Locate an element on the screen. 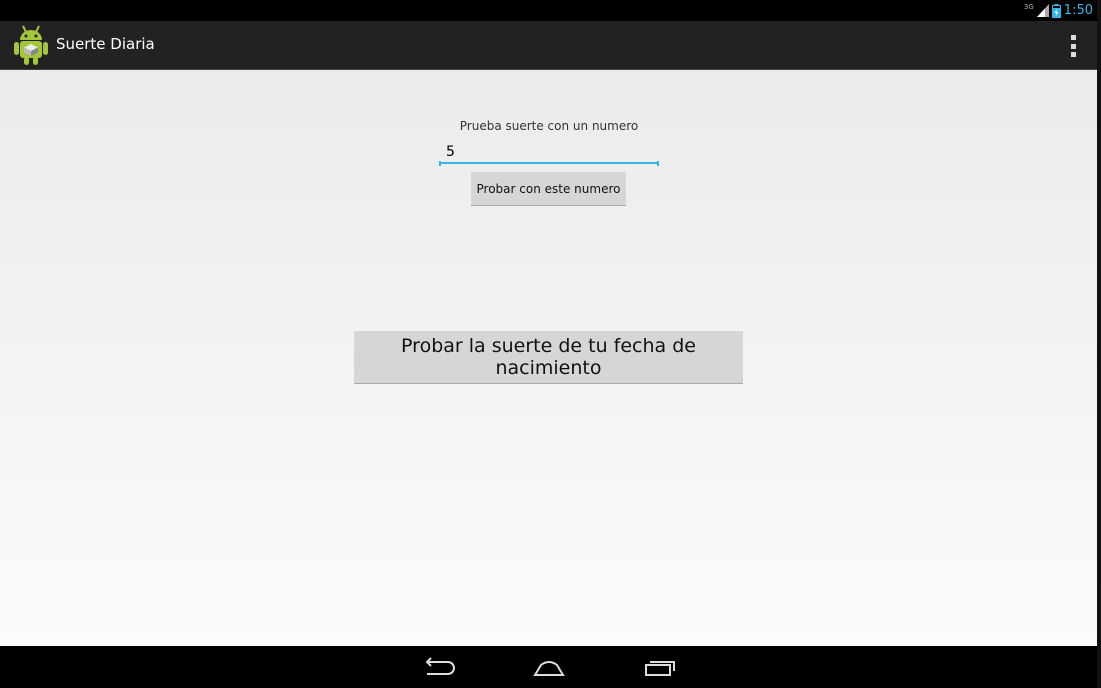  android-robot-icon is located at coordinates (31, 45).